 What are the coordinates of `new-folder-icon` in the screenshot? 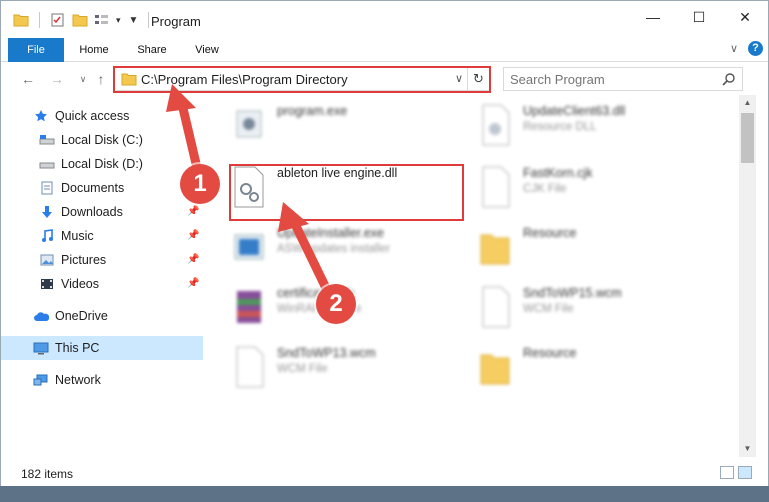 It's located at (80, 20).